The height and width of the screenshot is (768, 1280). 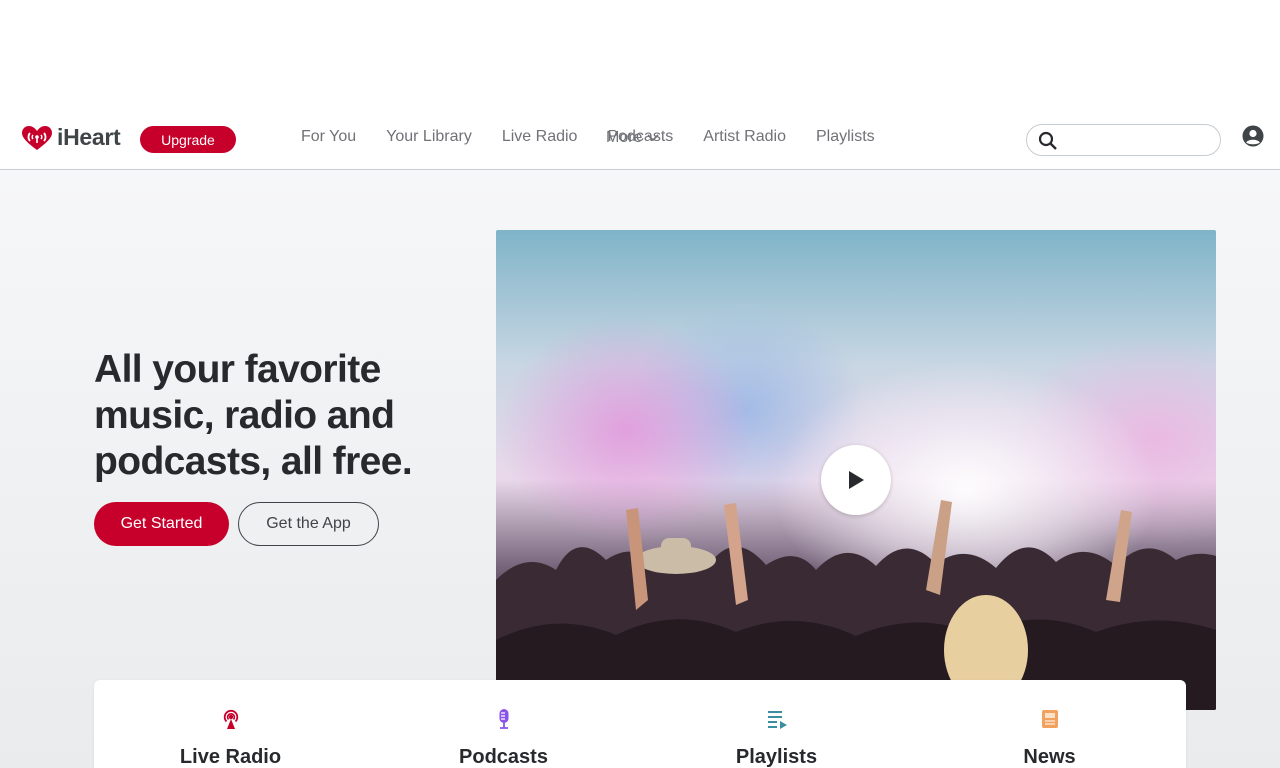 I want to click on get-started-button: Get Started, so click(x=161, y=524).